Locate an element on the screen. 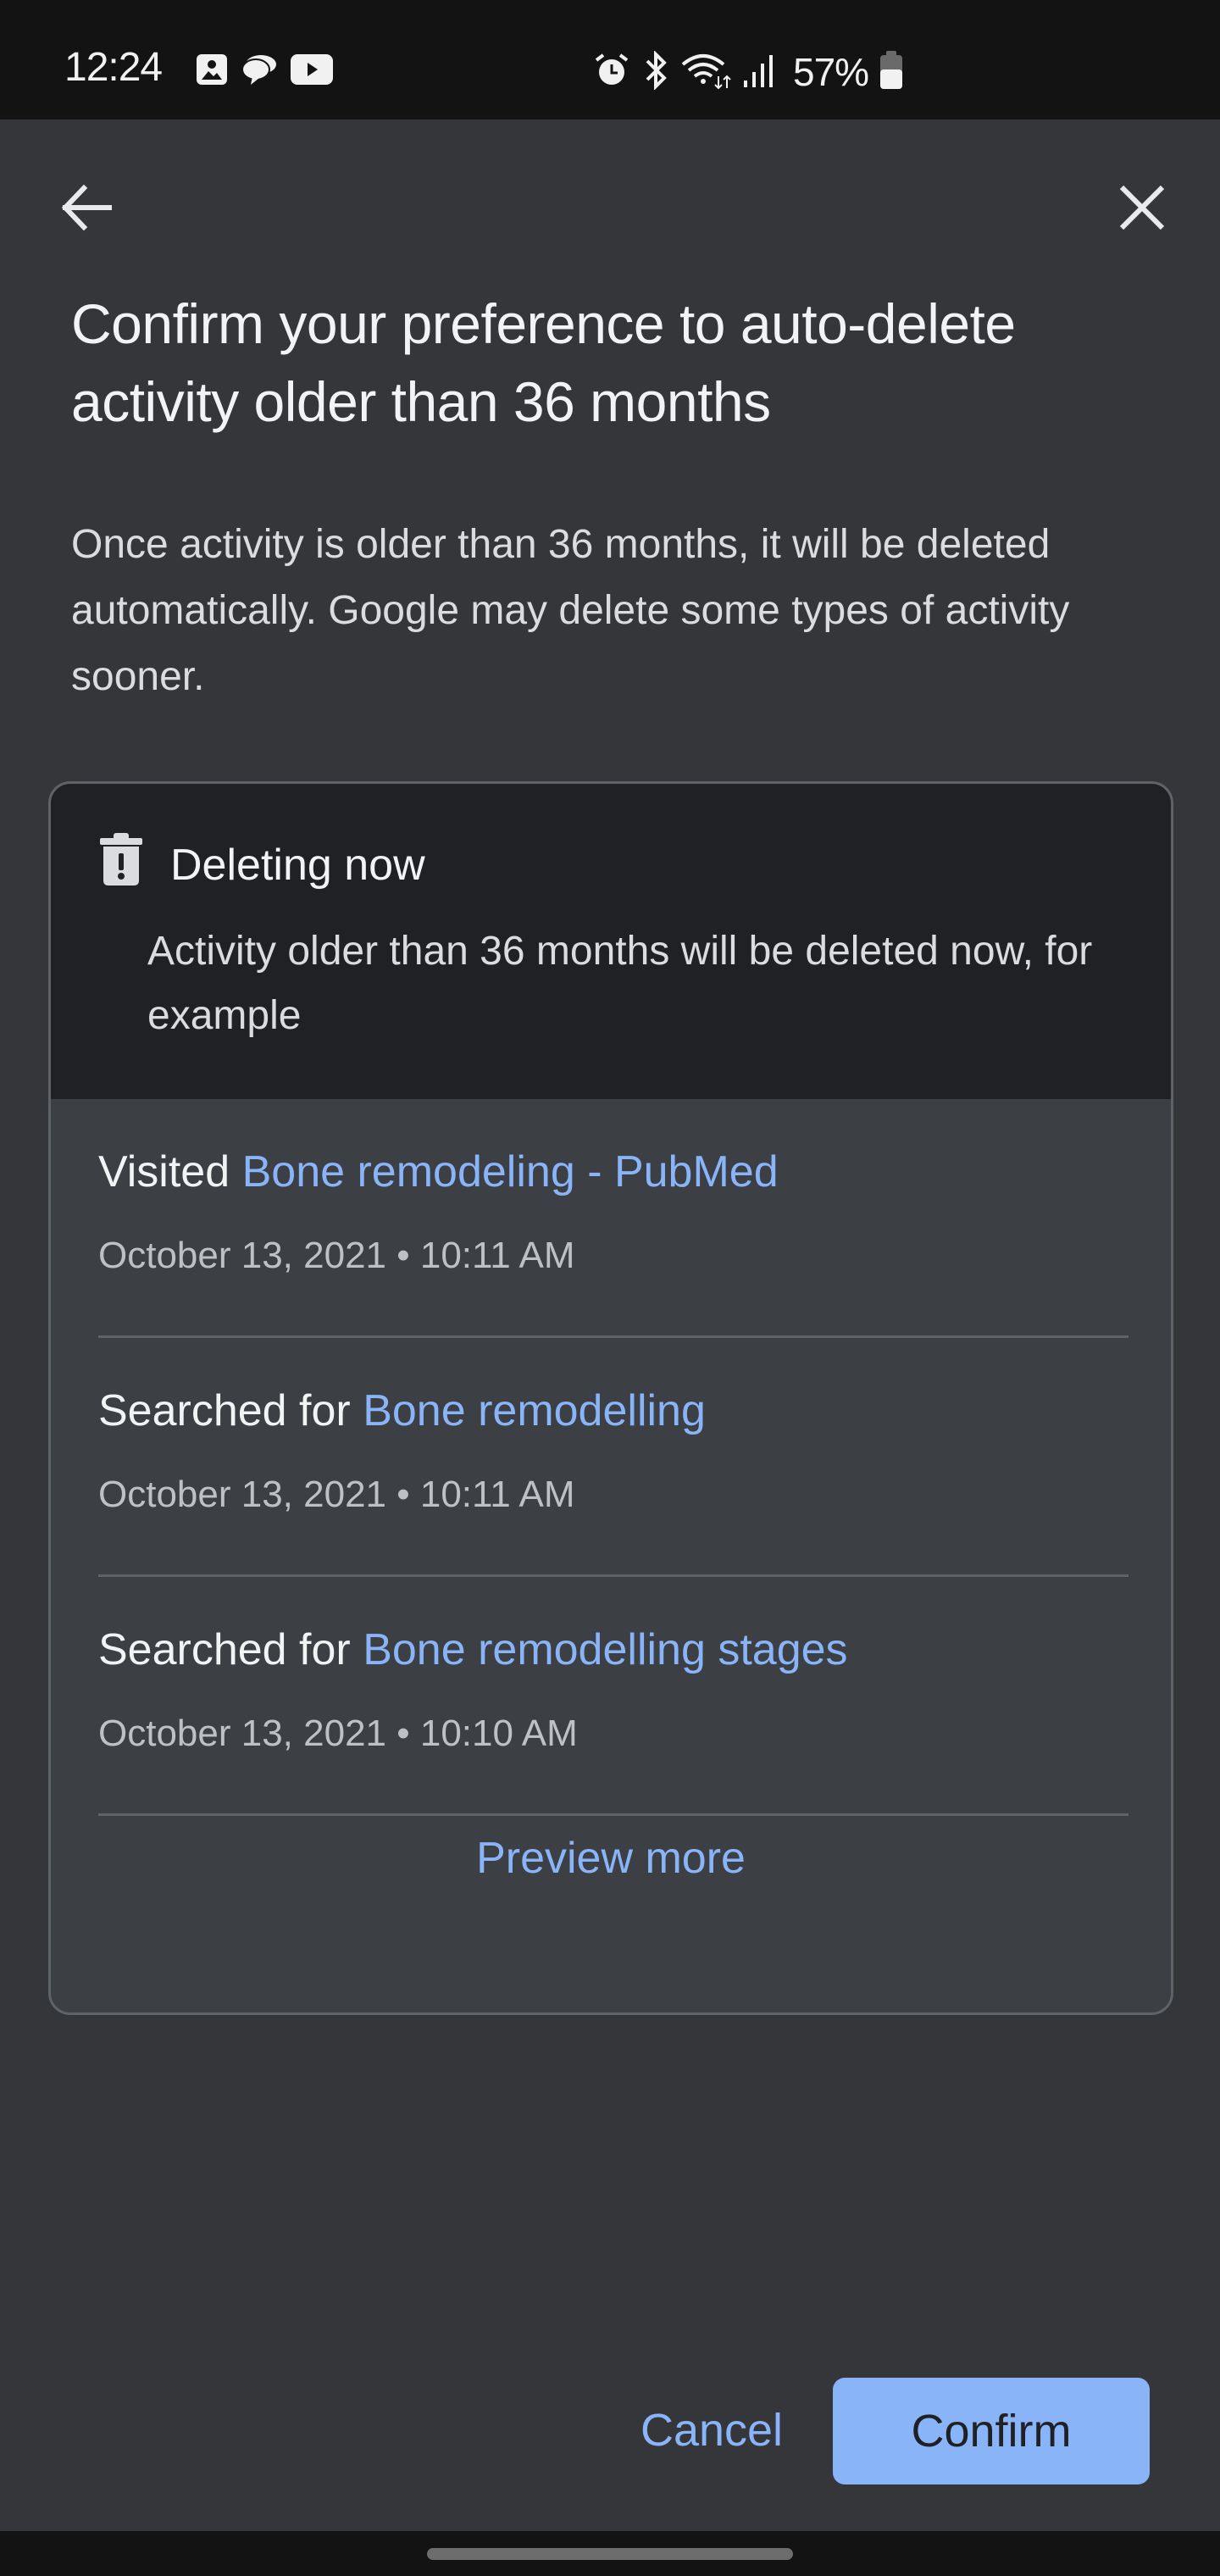 The image size is (1220, 2576). activity-link: Bone remodelling is located at coordinates (534, 1410).